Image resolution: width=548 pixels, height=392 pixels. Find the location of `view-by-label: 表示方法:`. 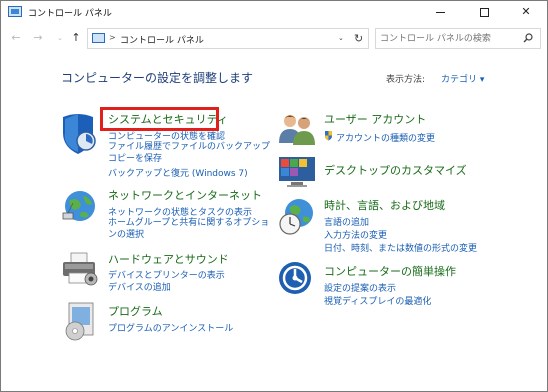

view-by-label: 表示方法: is located at coordinates (406, 80).